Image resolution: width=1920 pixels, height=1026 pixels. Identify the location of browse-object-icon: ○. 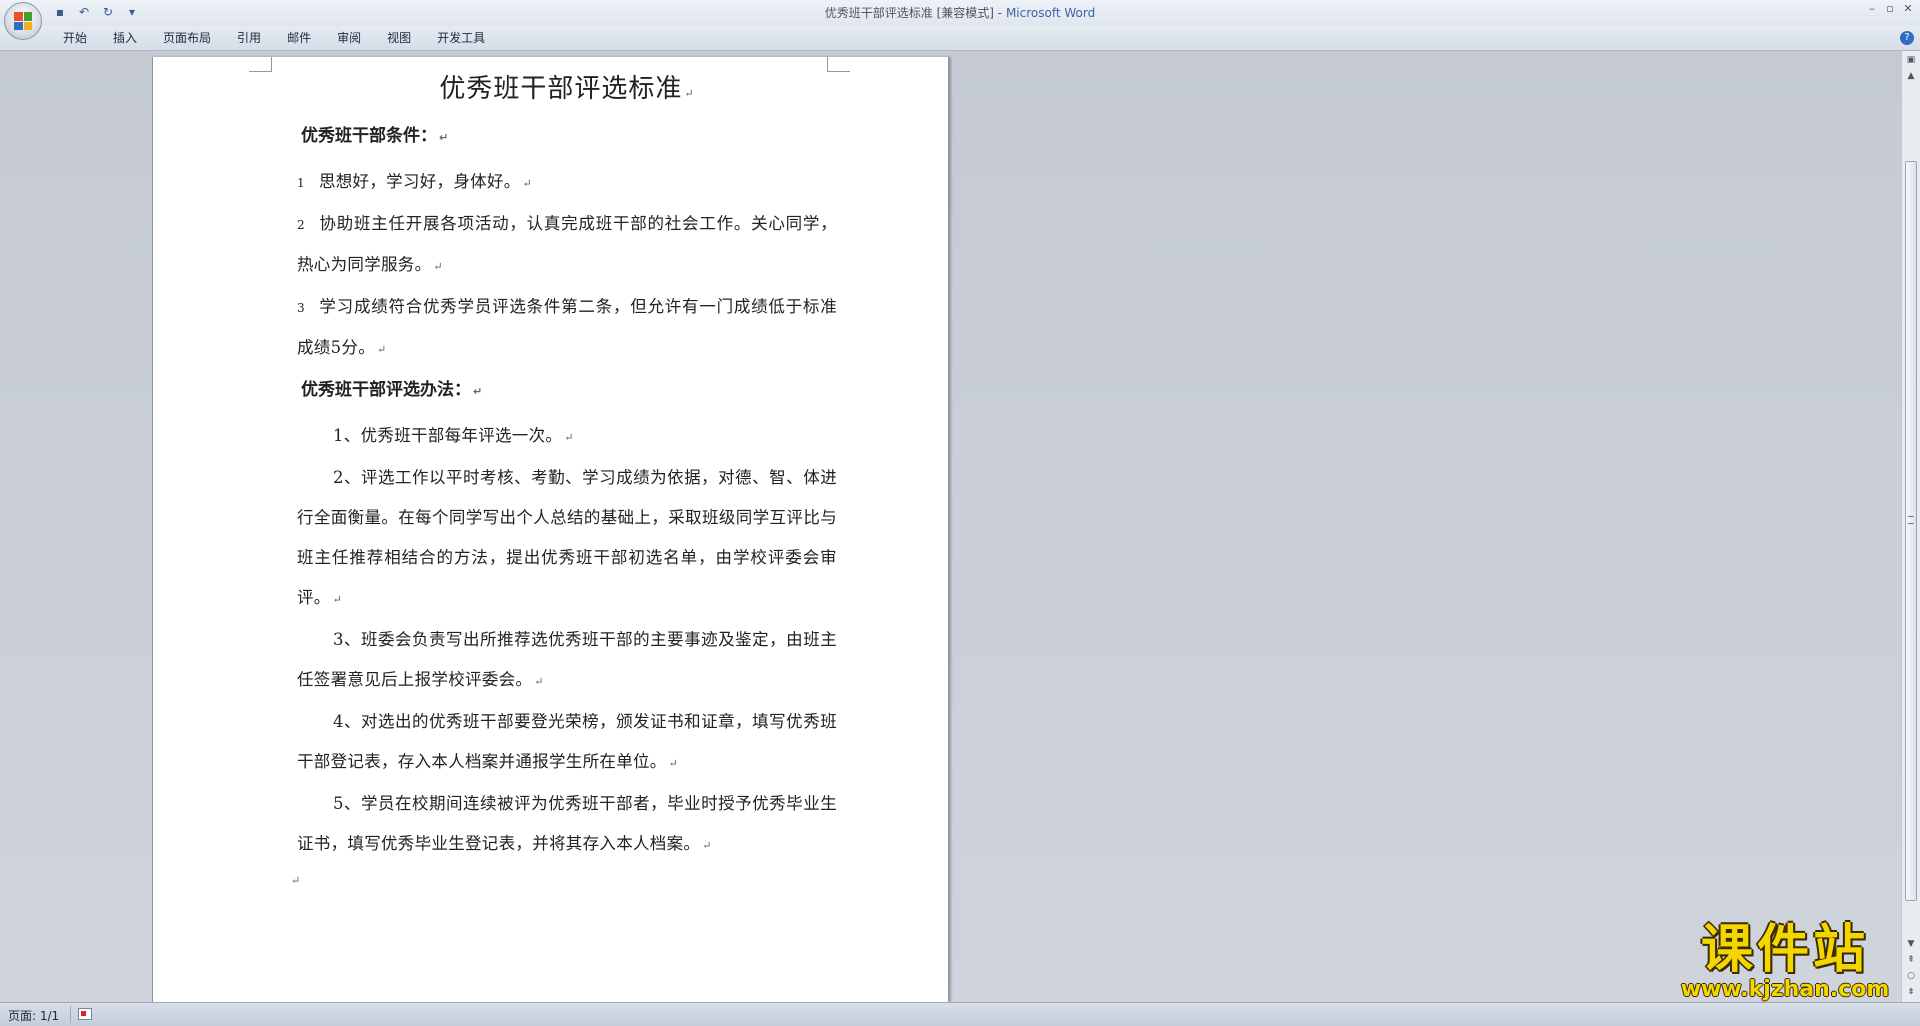
(1911, 976).